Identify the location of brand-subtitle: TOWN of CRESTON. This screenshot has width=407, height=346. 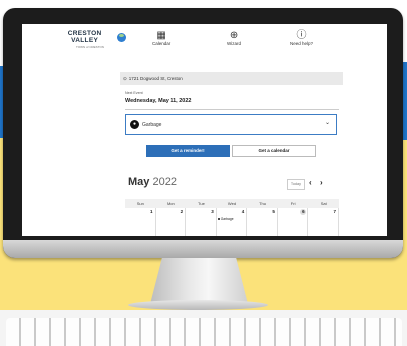
(90, 47).